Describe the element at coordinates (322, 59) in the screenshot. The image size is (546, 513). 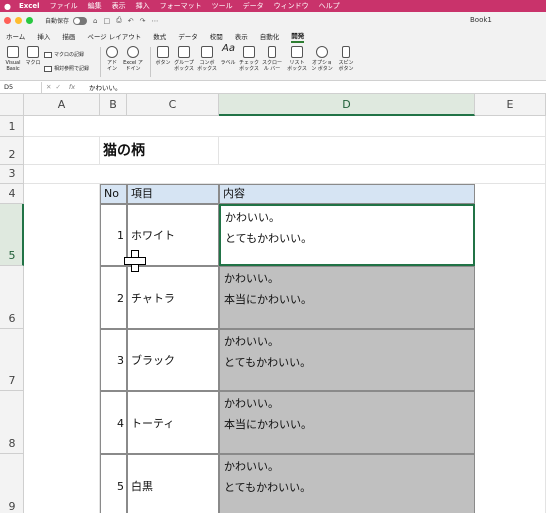
I see `control-option-button: オプション ボタン` at that location.